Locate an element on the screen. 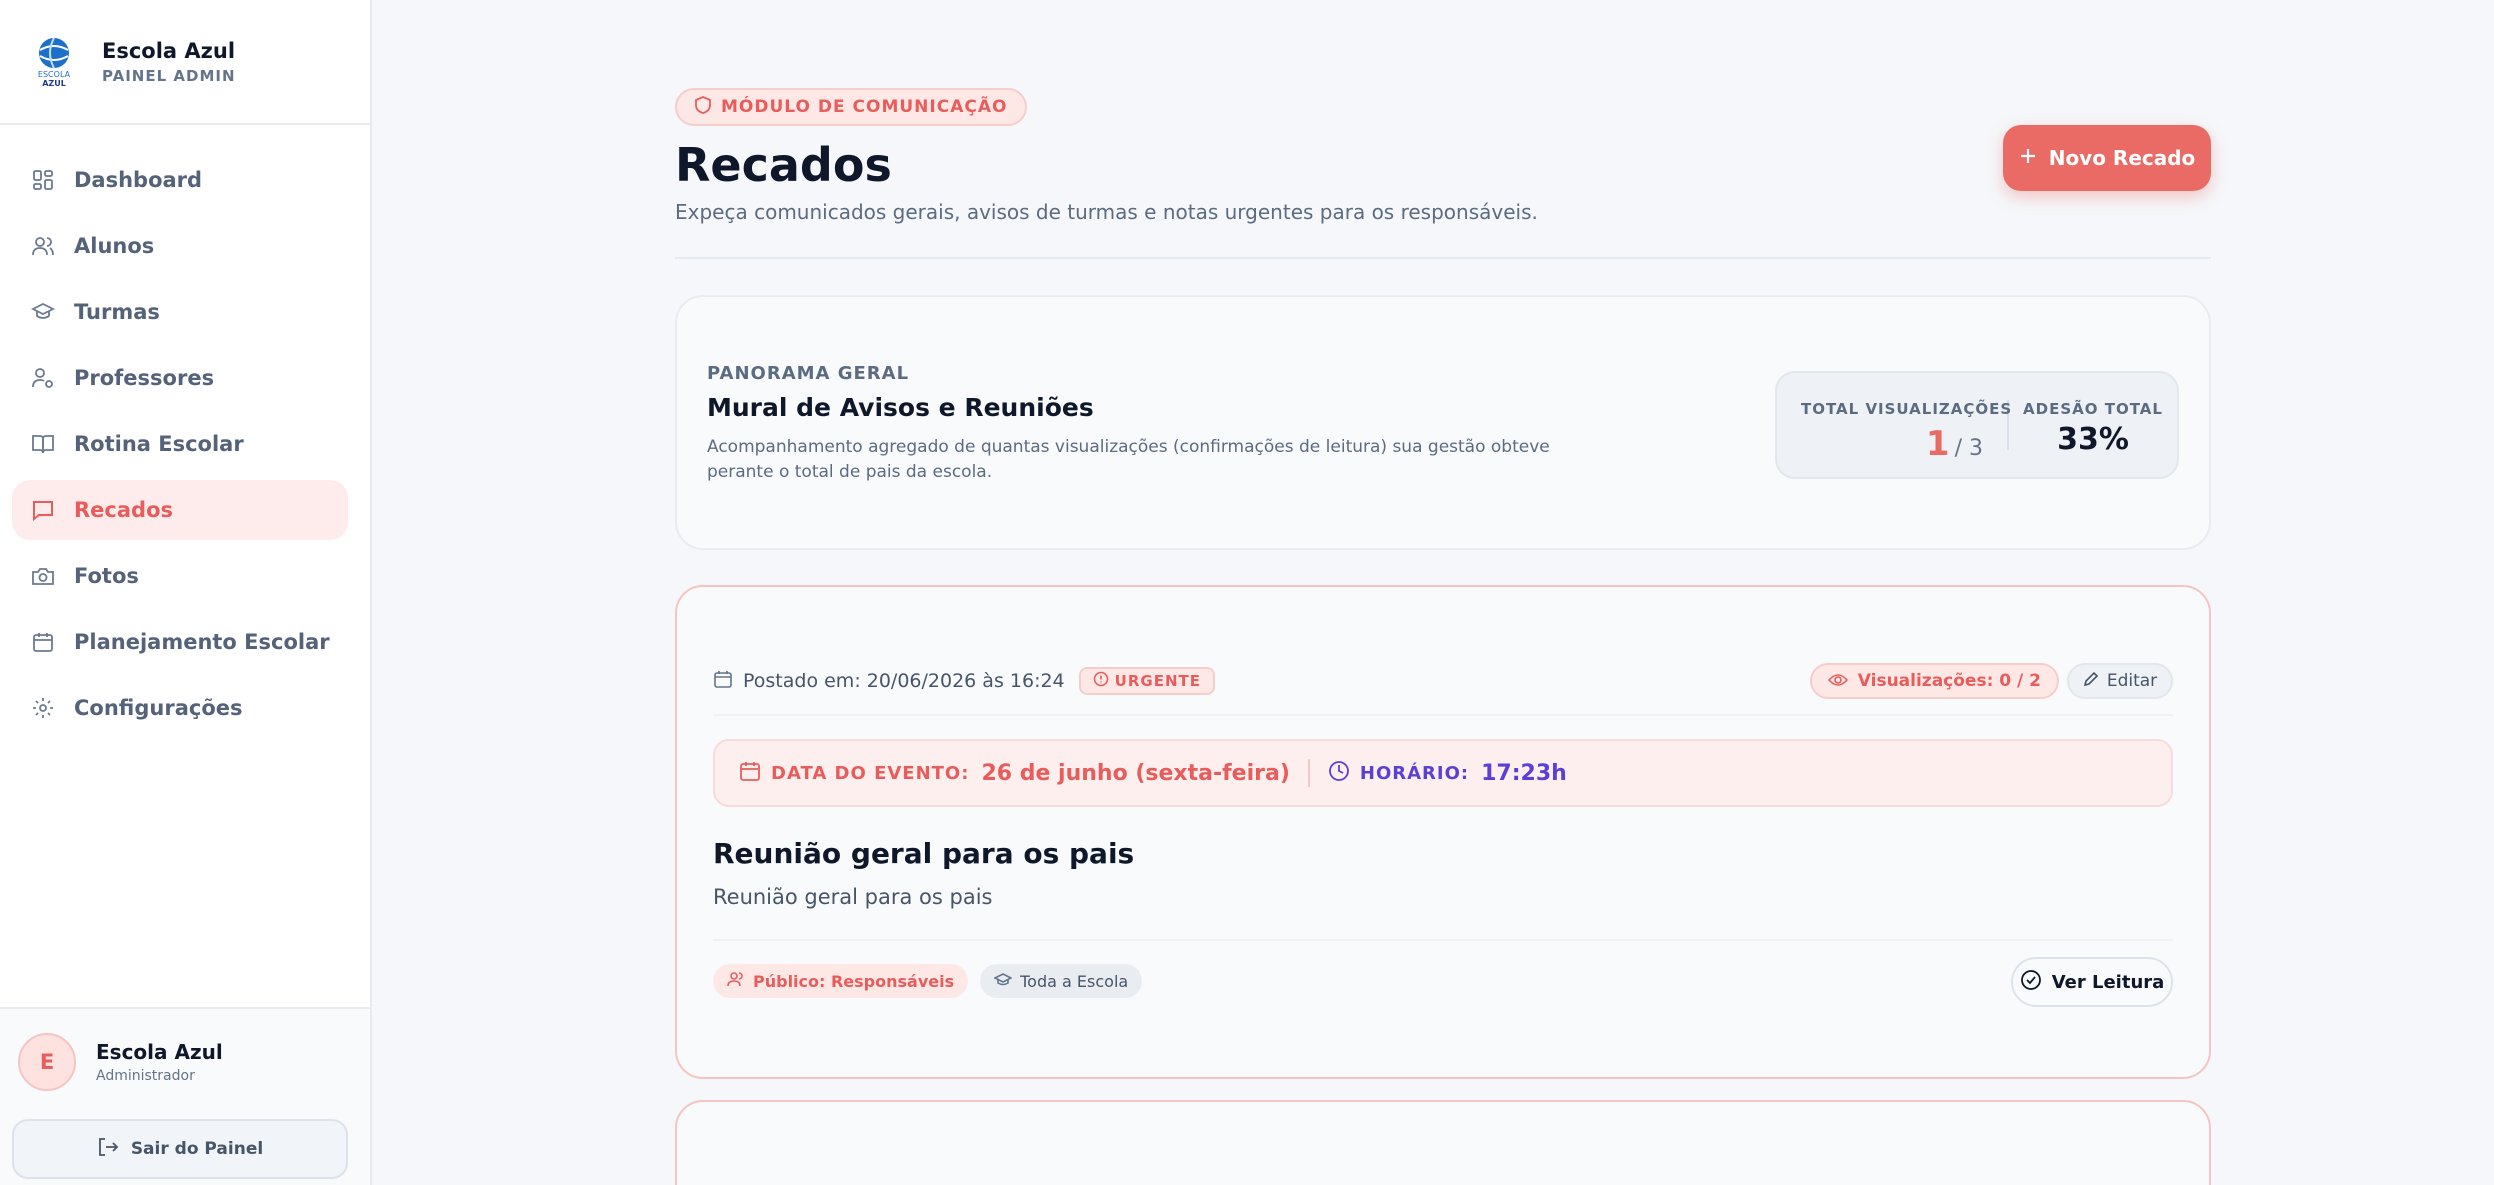  edit-label: Editar is located at coordinates (2132, 681).